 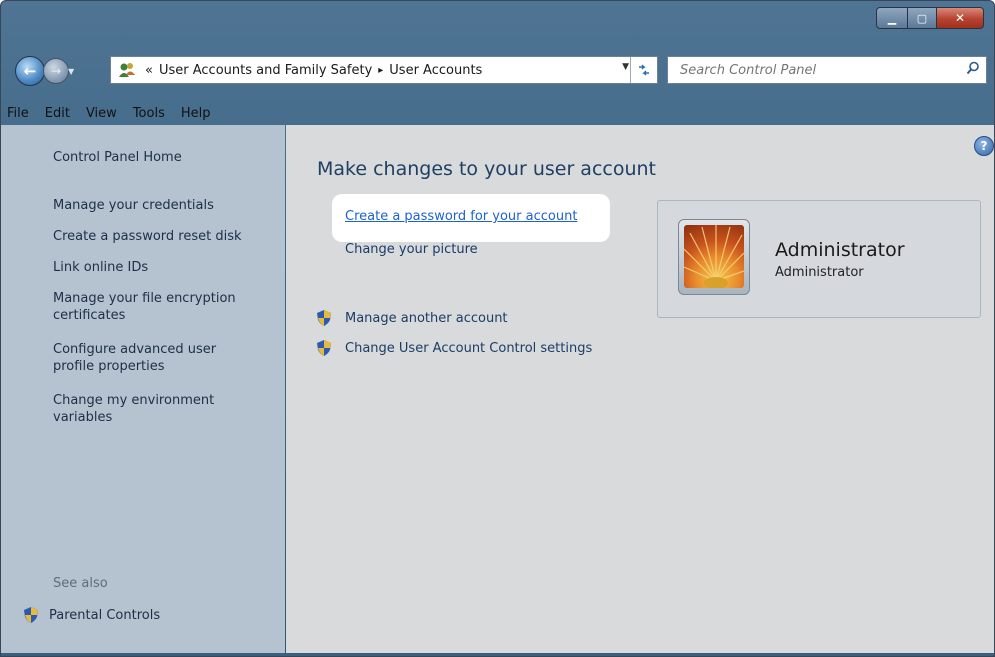 I want to click on help-icon: ?, so click(x=984, y=146).